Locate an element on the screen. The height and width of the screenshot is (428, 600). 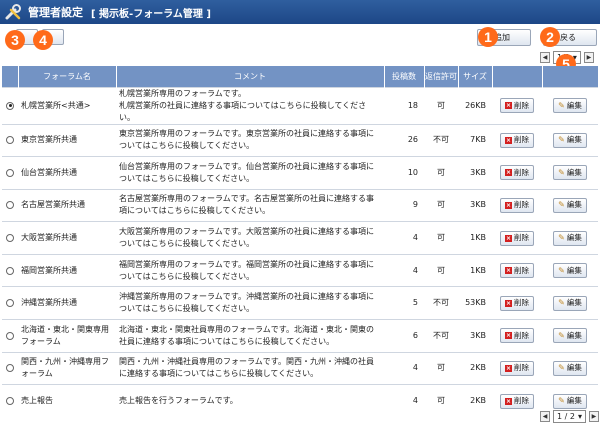
posts-cell: 26 is located at coordinates (404, 140).